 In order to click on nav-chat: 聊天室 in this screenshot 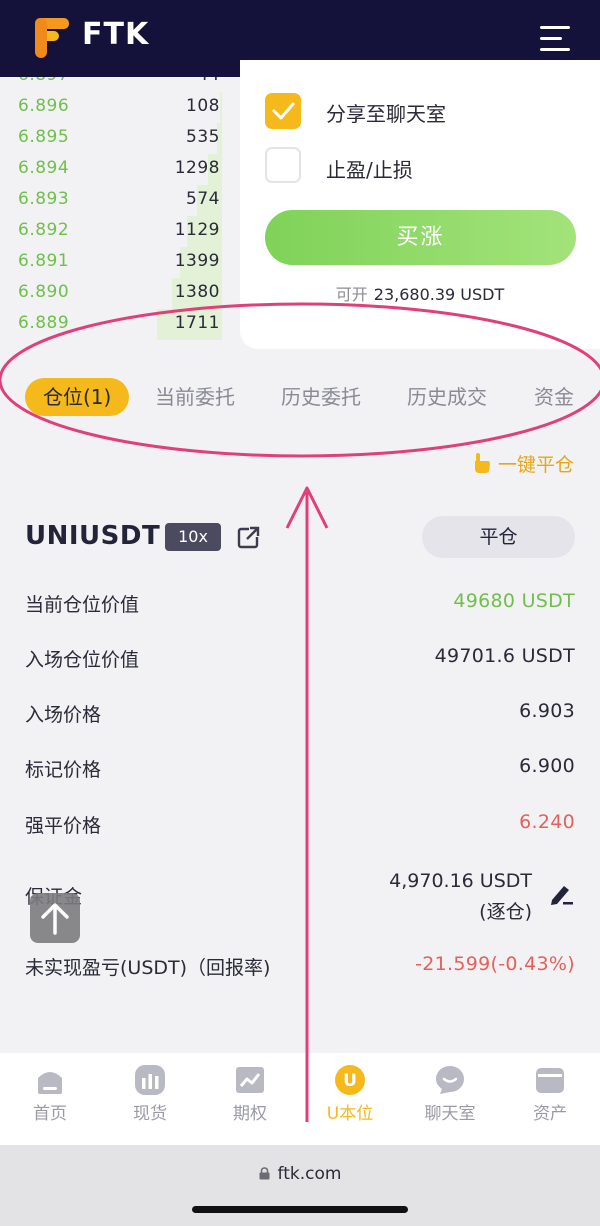, I will do `click(450, 1099)`.